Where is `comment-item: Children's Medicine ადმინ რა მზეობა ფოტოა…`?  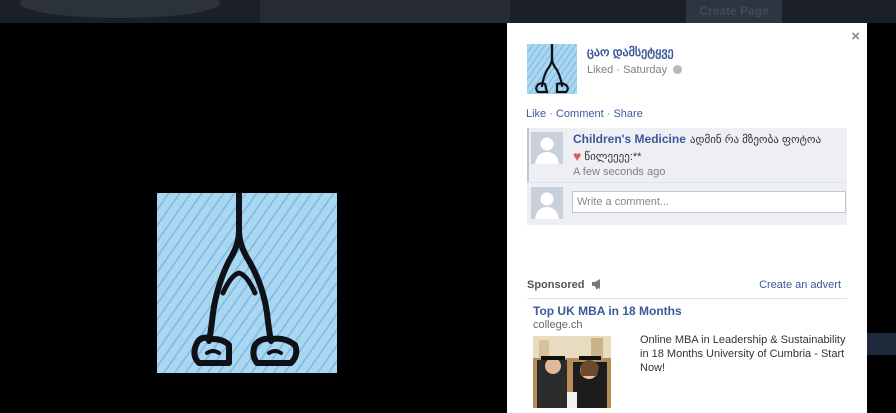
comment-item: Children's Medicine ადმინ რა მზეობა ფოტოა… is located at coordinates (687, 155).